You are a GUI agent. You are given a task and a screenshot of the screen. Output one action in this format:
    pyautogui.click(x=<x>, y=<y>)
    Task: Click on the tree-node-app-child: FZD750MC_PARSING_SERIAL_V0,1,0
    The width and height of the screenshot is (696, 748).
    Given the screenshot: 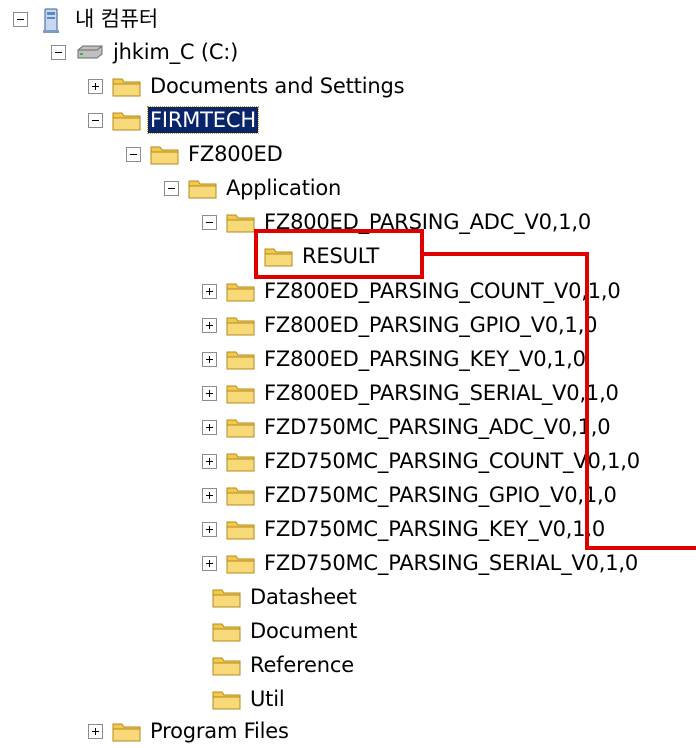 What is the action you would take?
    pyautogui.click(x=421, y=563)
    